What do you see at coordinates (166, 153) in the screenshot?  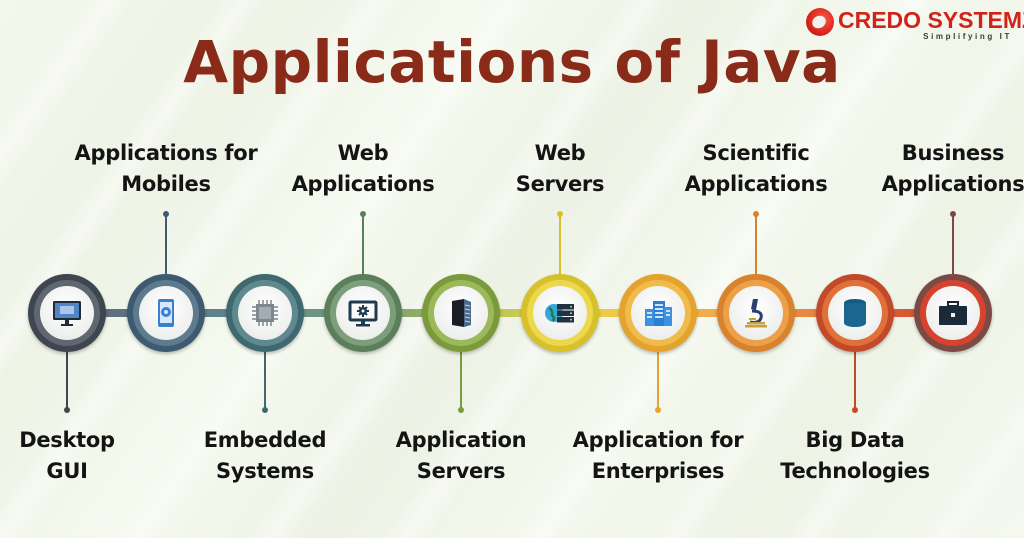 I see `label-line-1: Applications for` at bounding box center [166, 153].